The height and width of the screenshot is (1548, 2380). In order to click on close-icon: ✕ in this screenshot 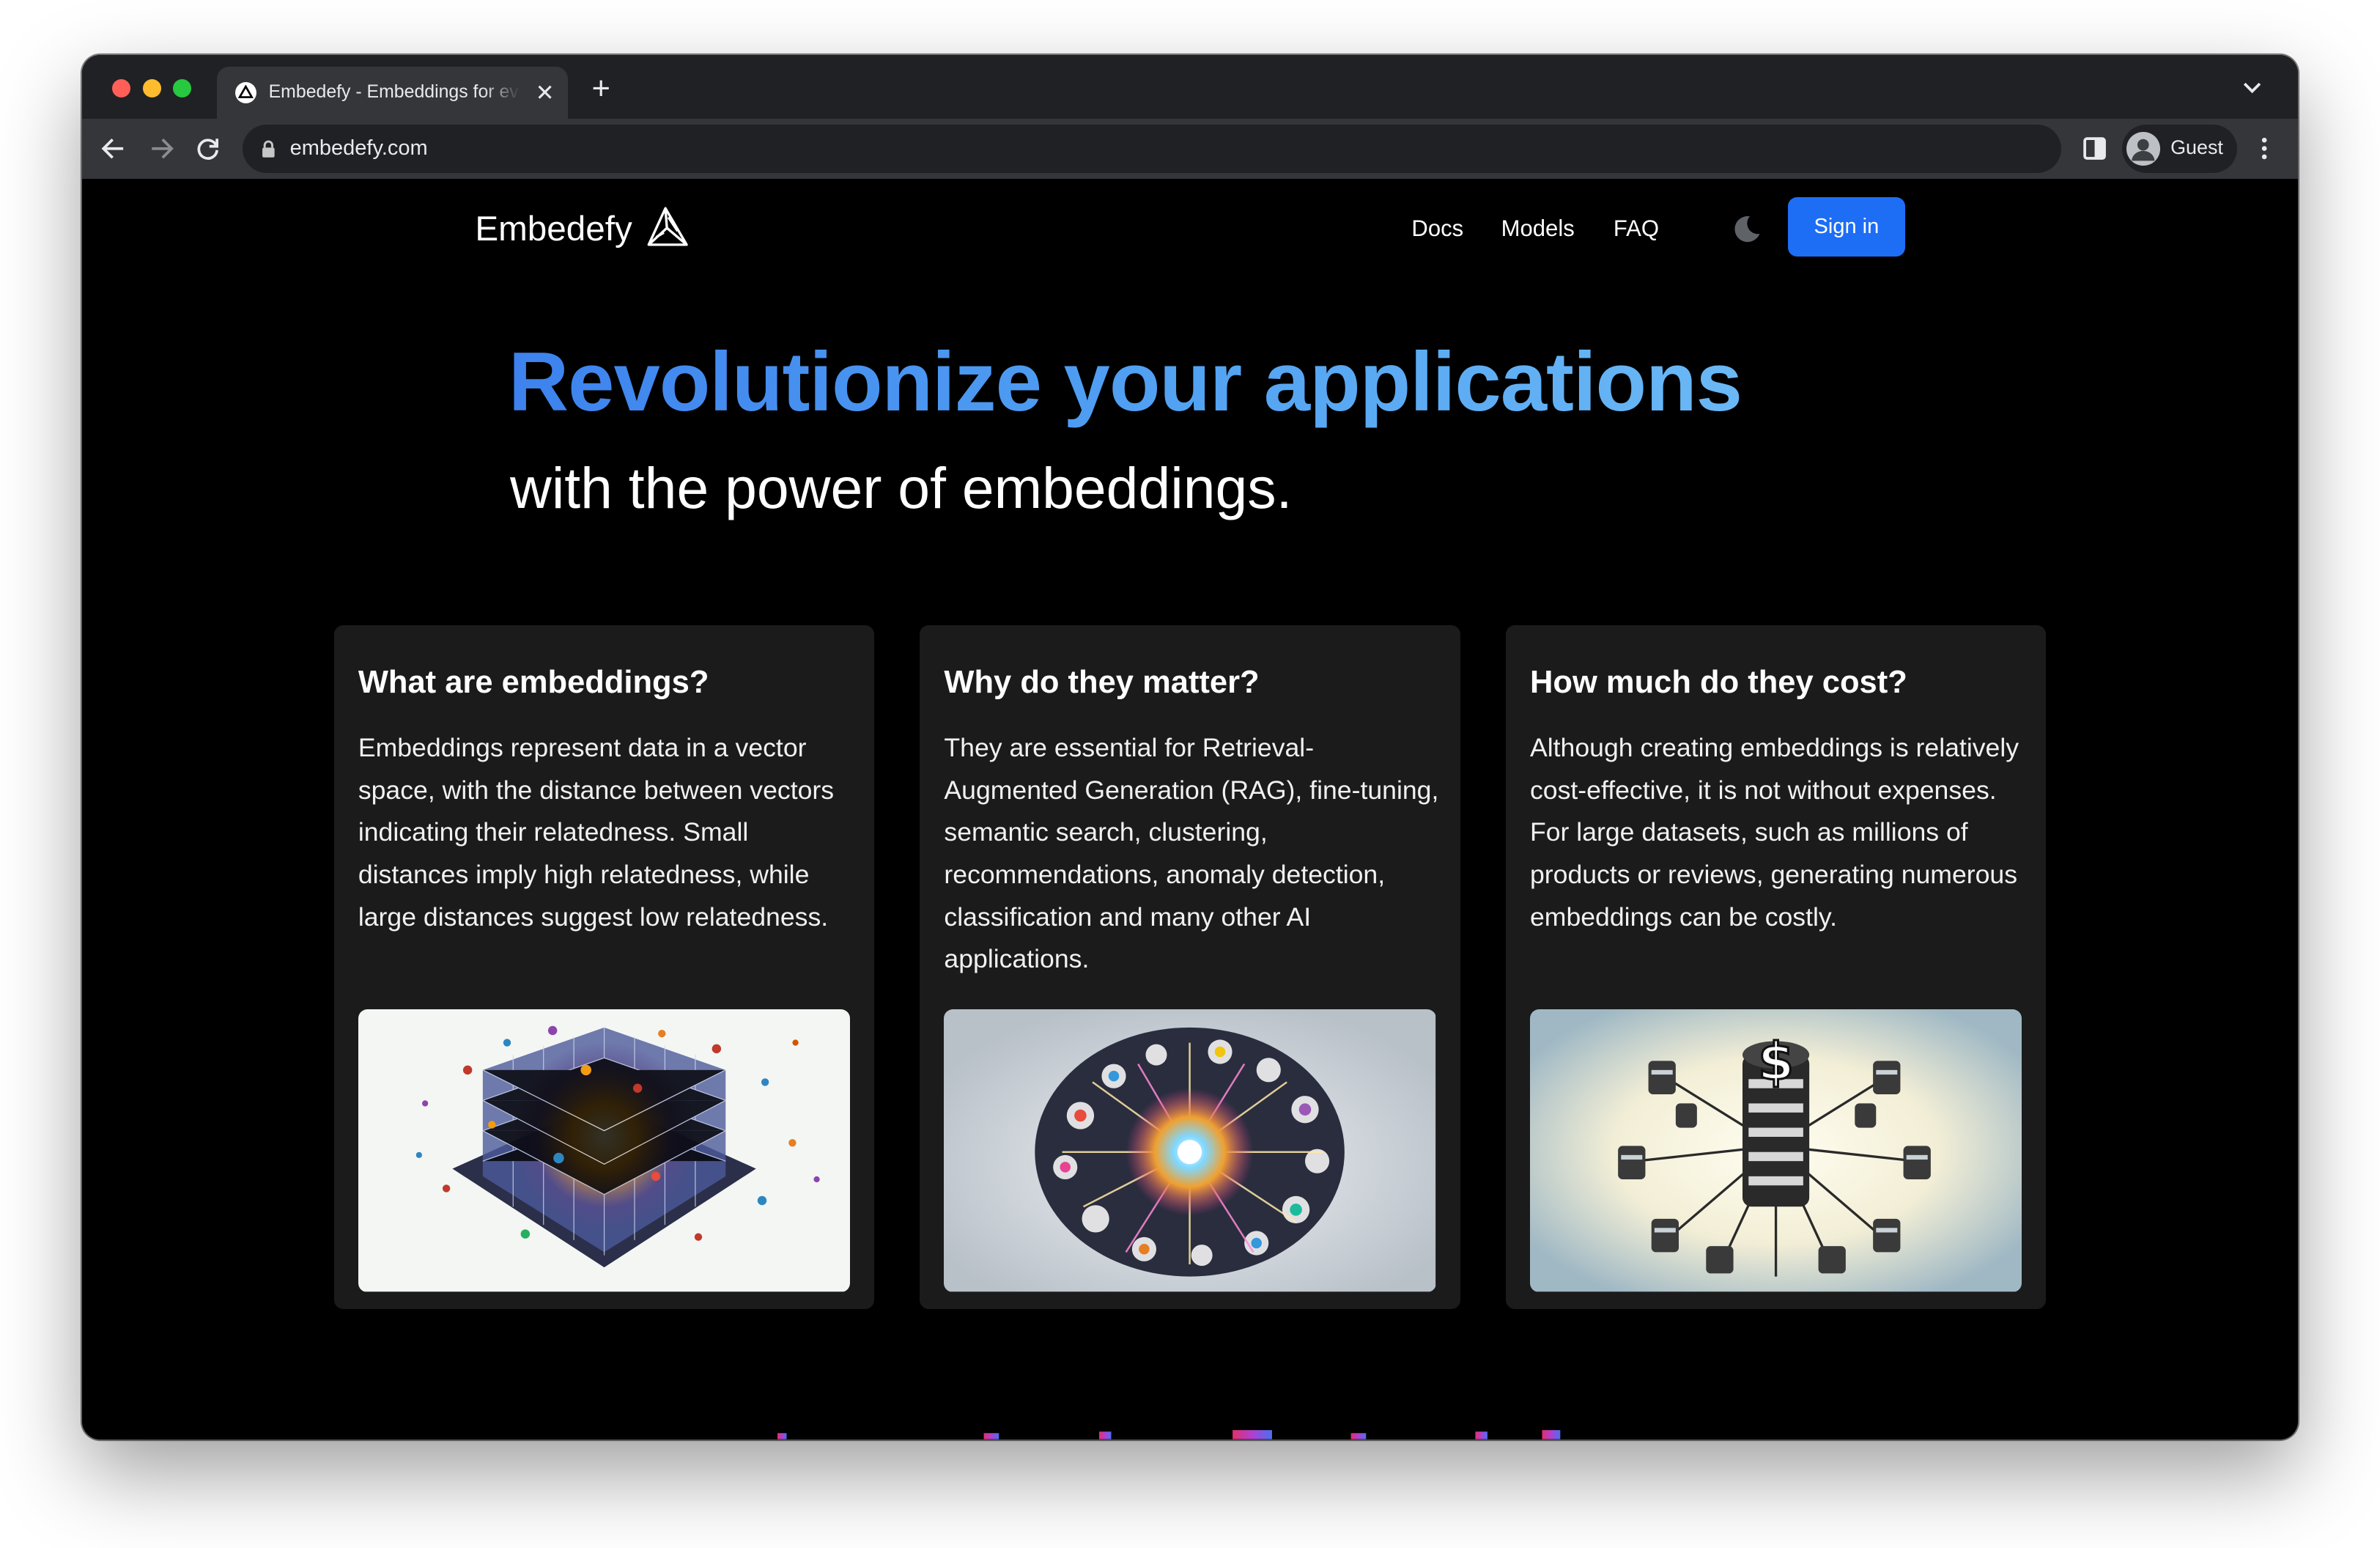, I will do `click(545, 93)`.